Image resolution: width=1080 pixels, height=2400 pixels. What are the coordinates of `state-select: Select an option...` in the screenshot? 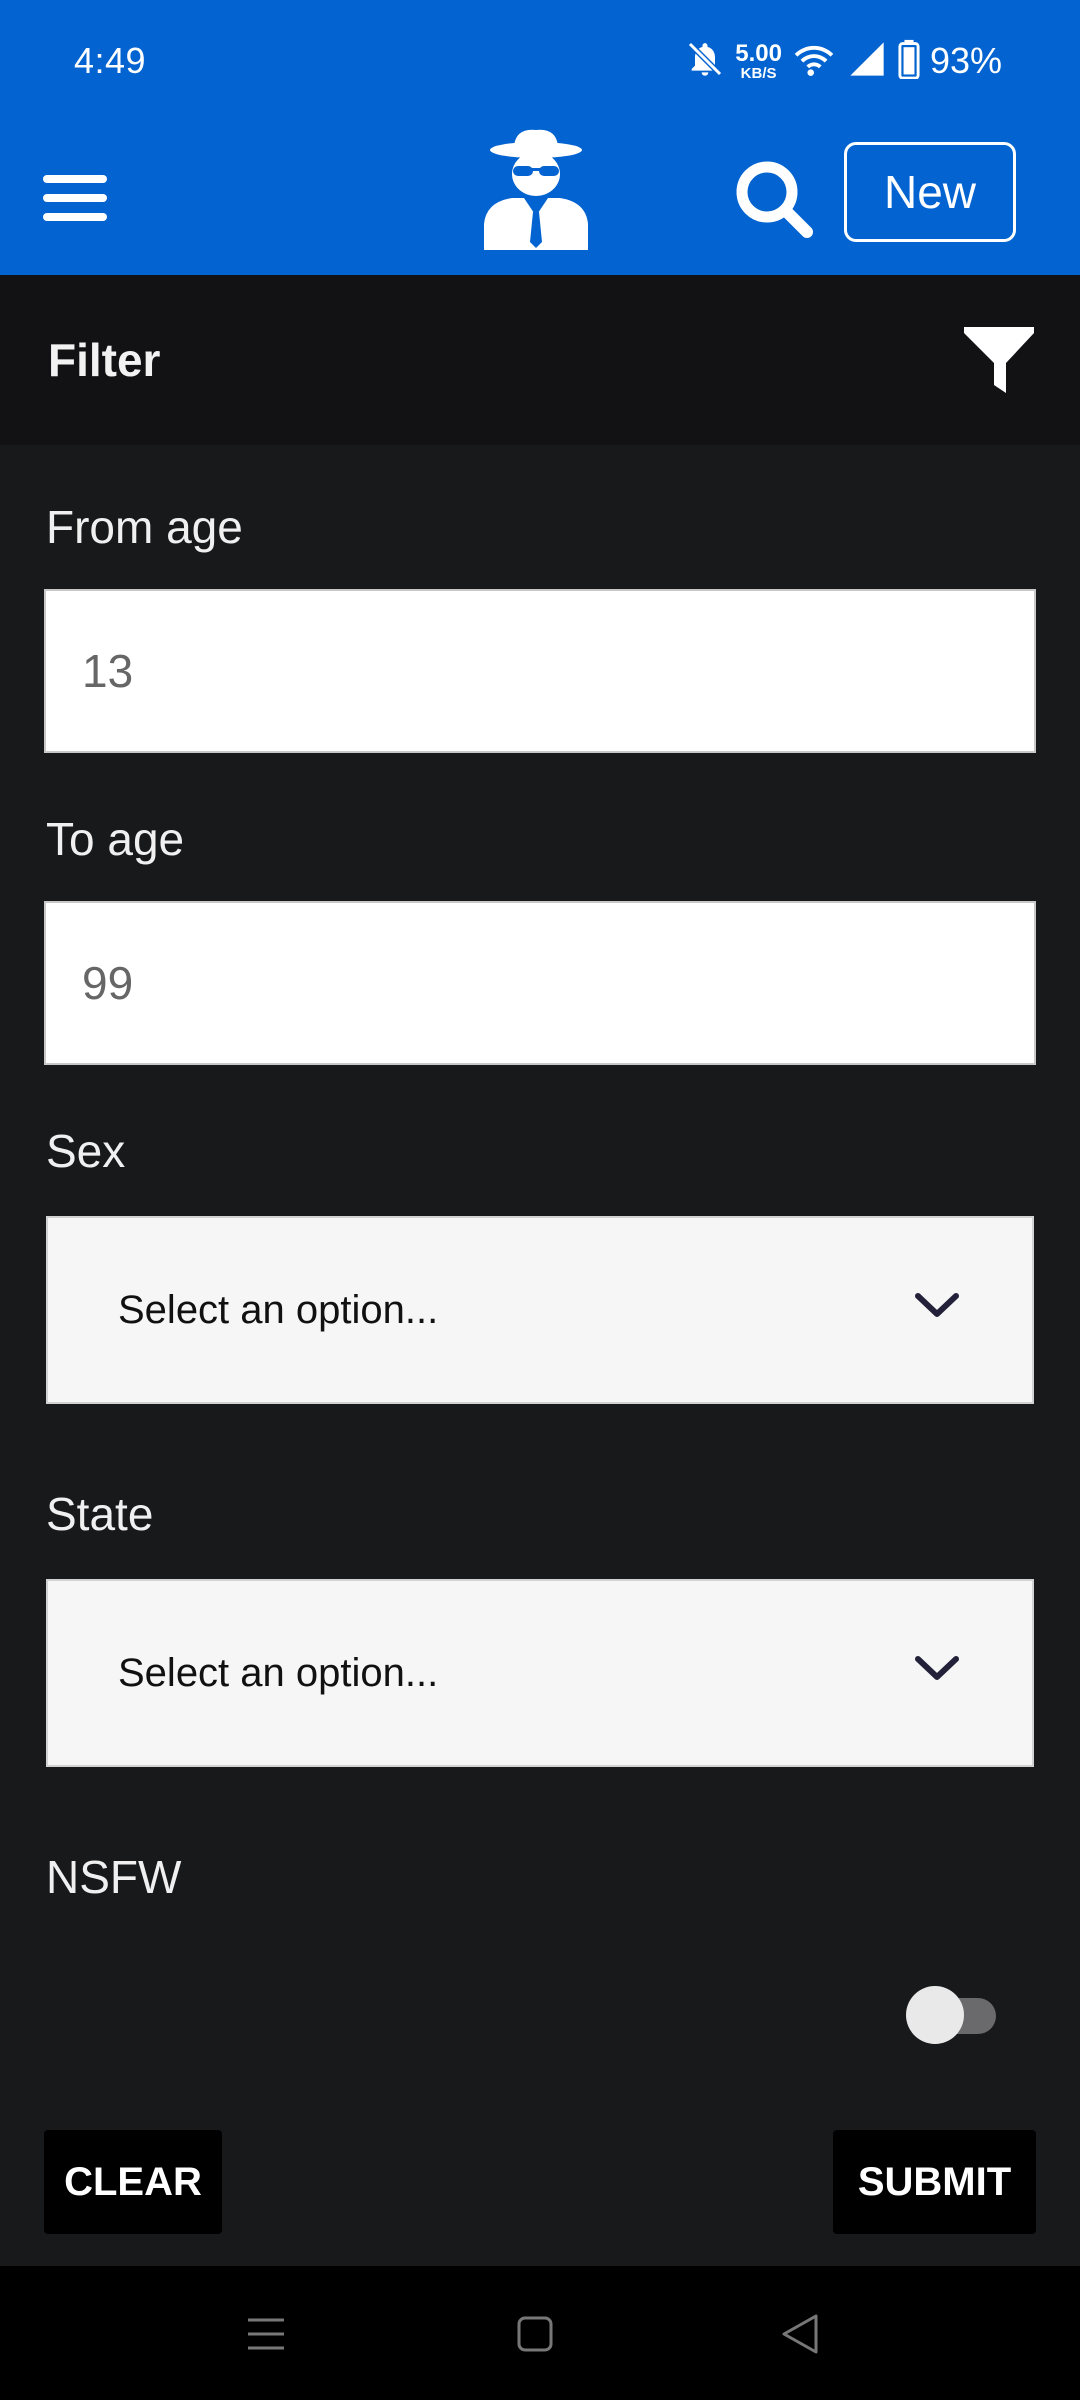 It's located at (540, 1673).